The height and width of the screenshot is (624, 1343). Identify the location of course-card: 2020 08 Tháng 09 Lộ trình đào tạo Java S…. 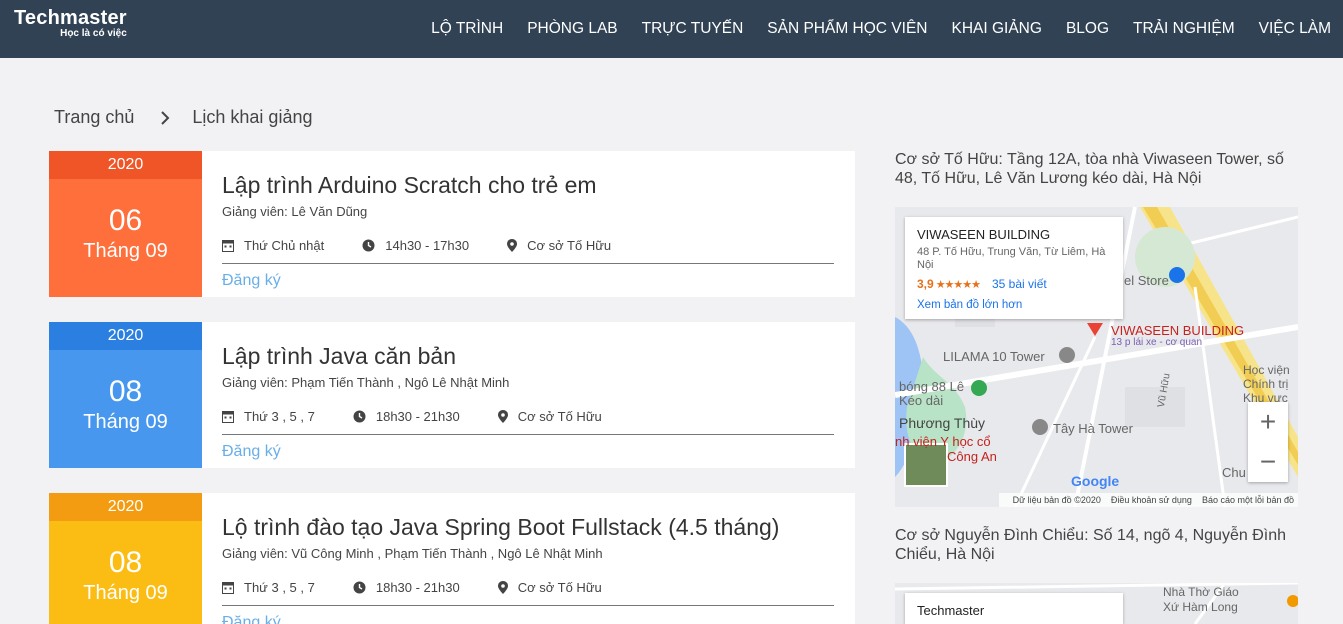
(452, 558).